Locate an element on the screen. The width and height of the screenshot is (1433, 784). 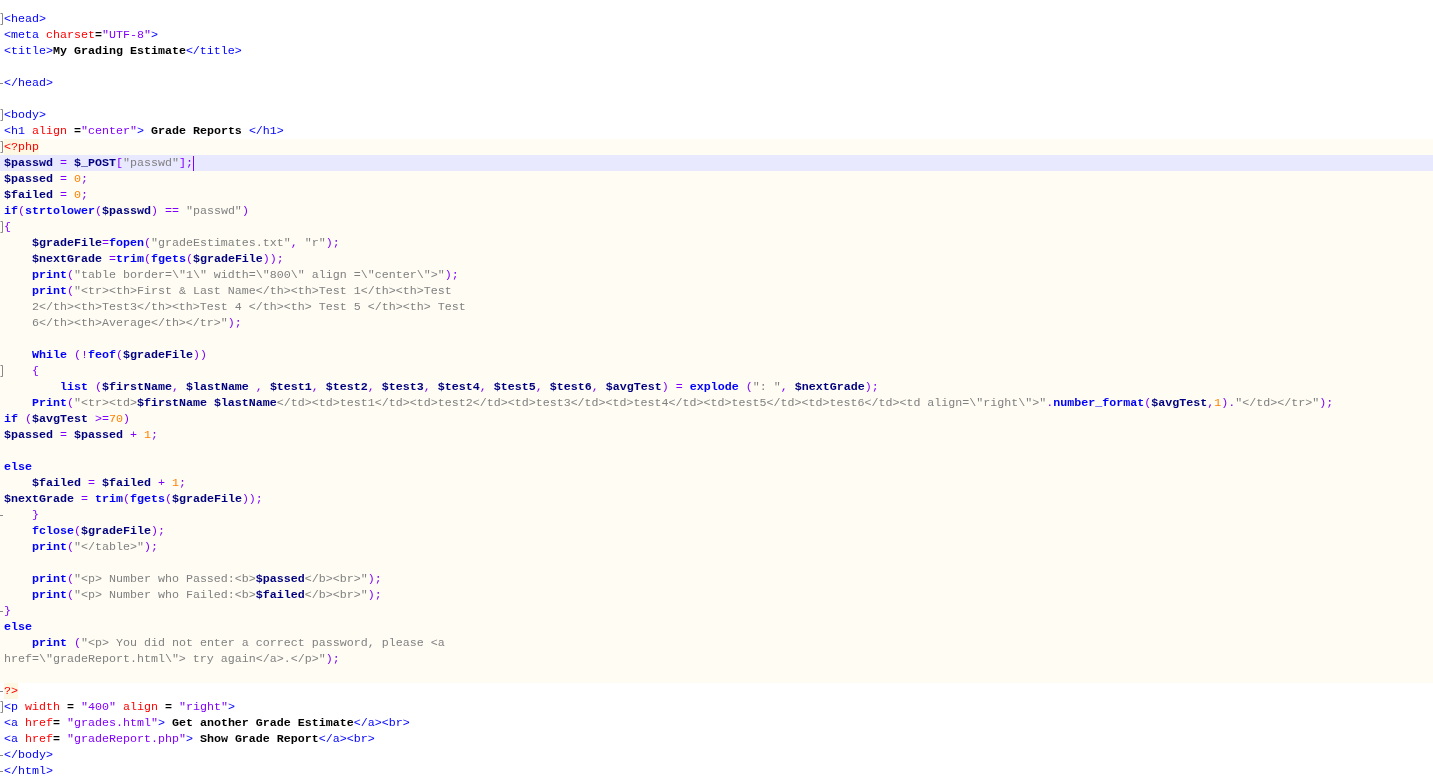
code-line: $nextGrade = trim(fgets($gradeFile)); is located at coordinates (133, 499).